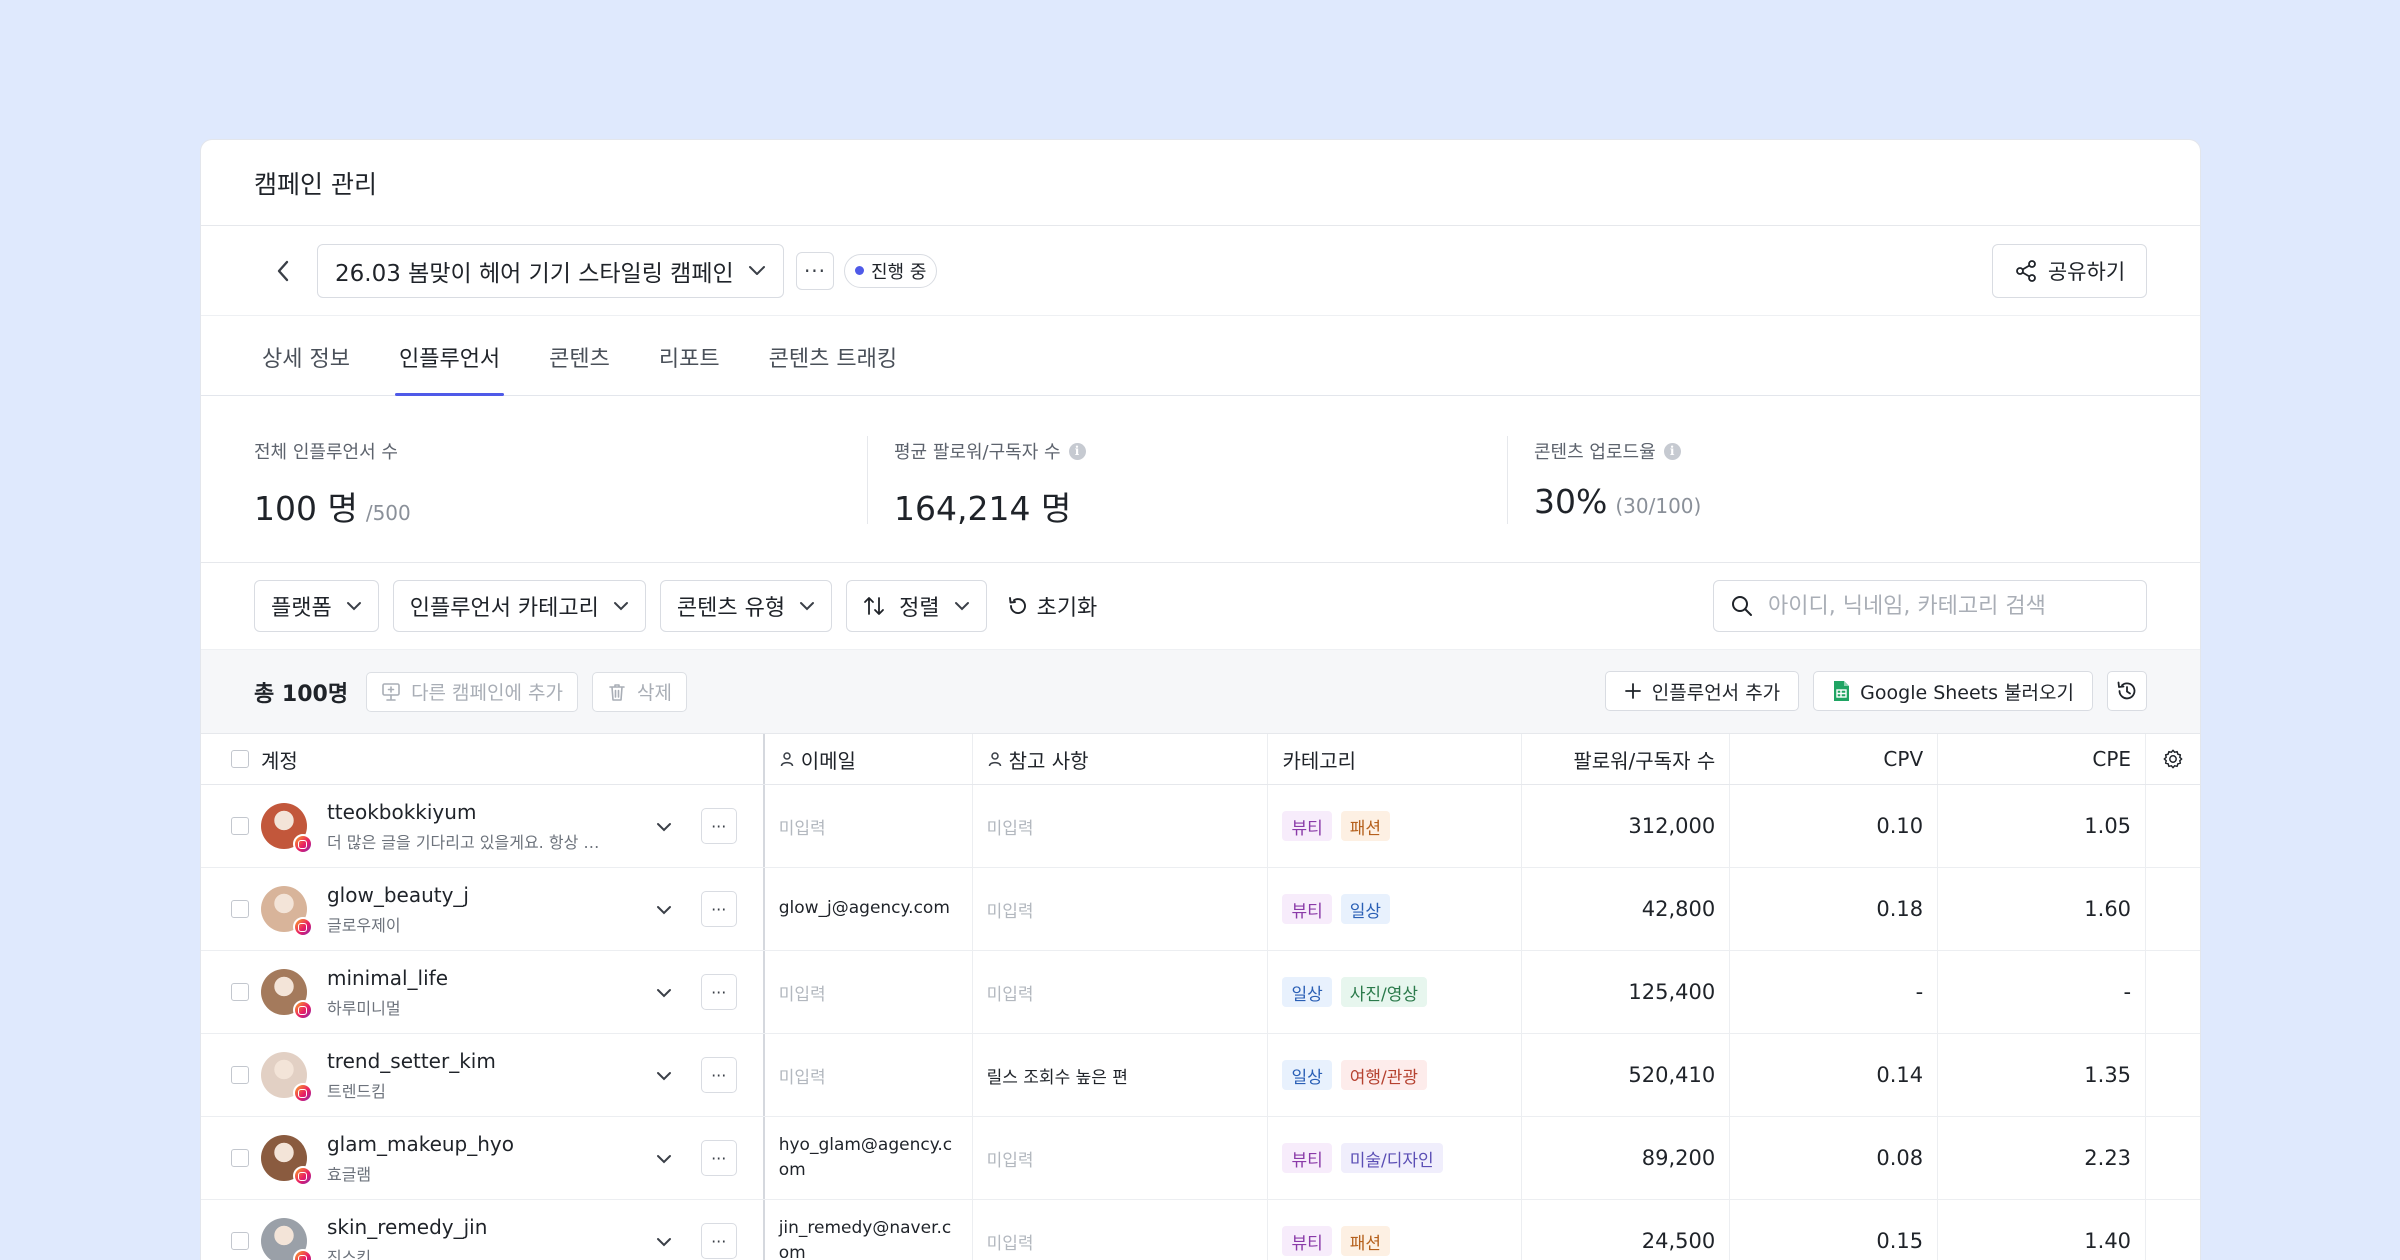 This screenshot has width=2400, height=1260. What do you see at coordinates (488, 1061) in the screenshot?
I see `account-id: trend_setter_kim` at bounding box center [488, 1061].